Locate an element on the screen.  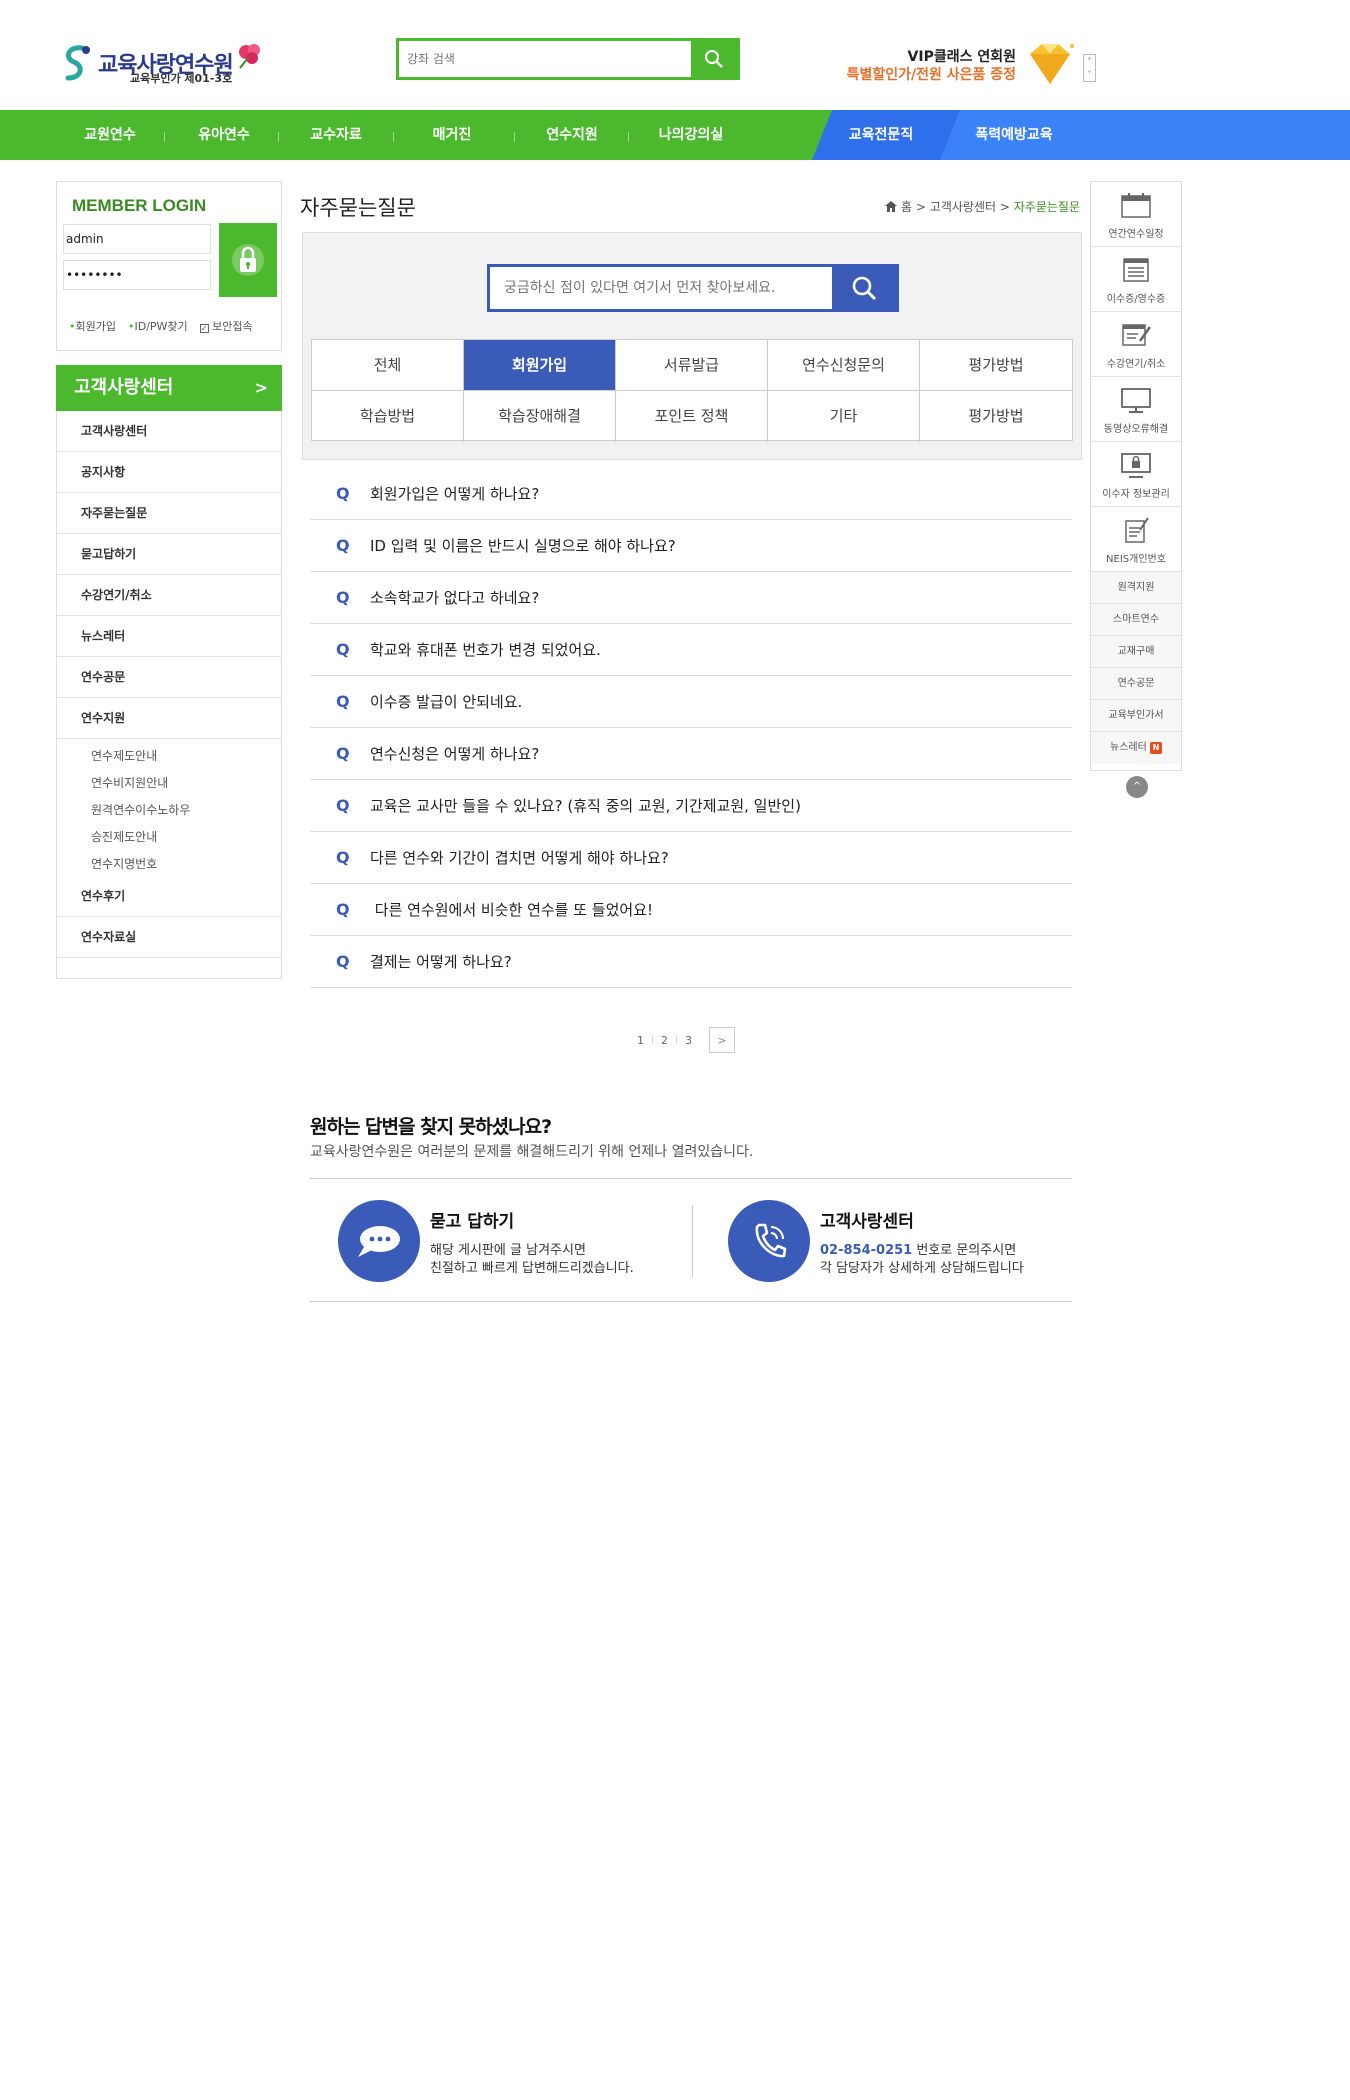
tab-membership: 회원가입 is located at coordinates (540, 365).